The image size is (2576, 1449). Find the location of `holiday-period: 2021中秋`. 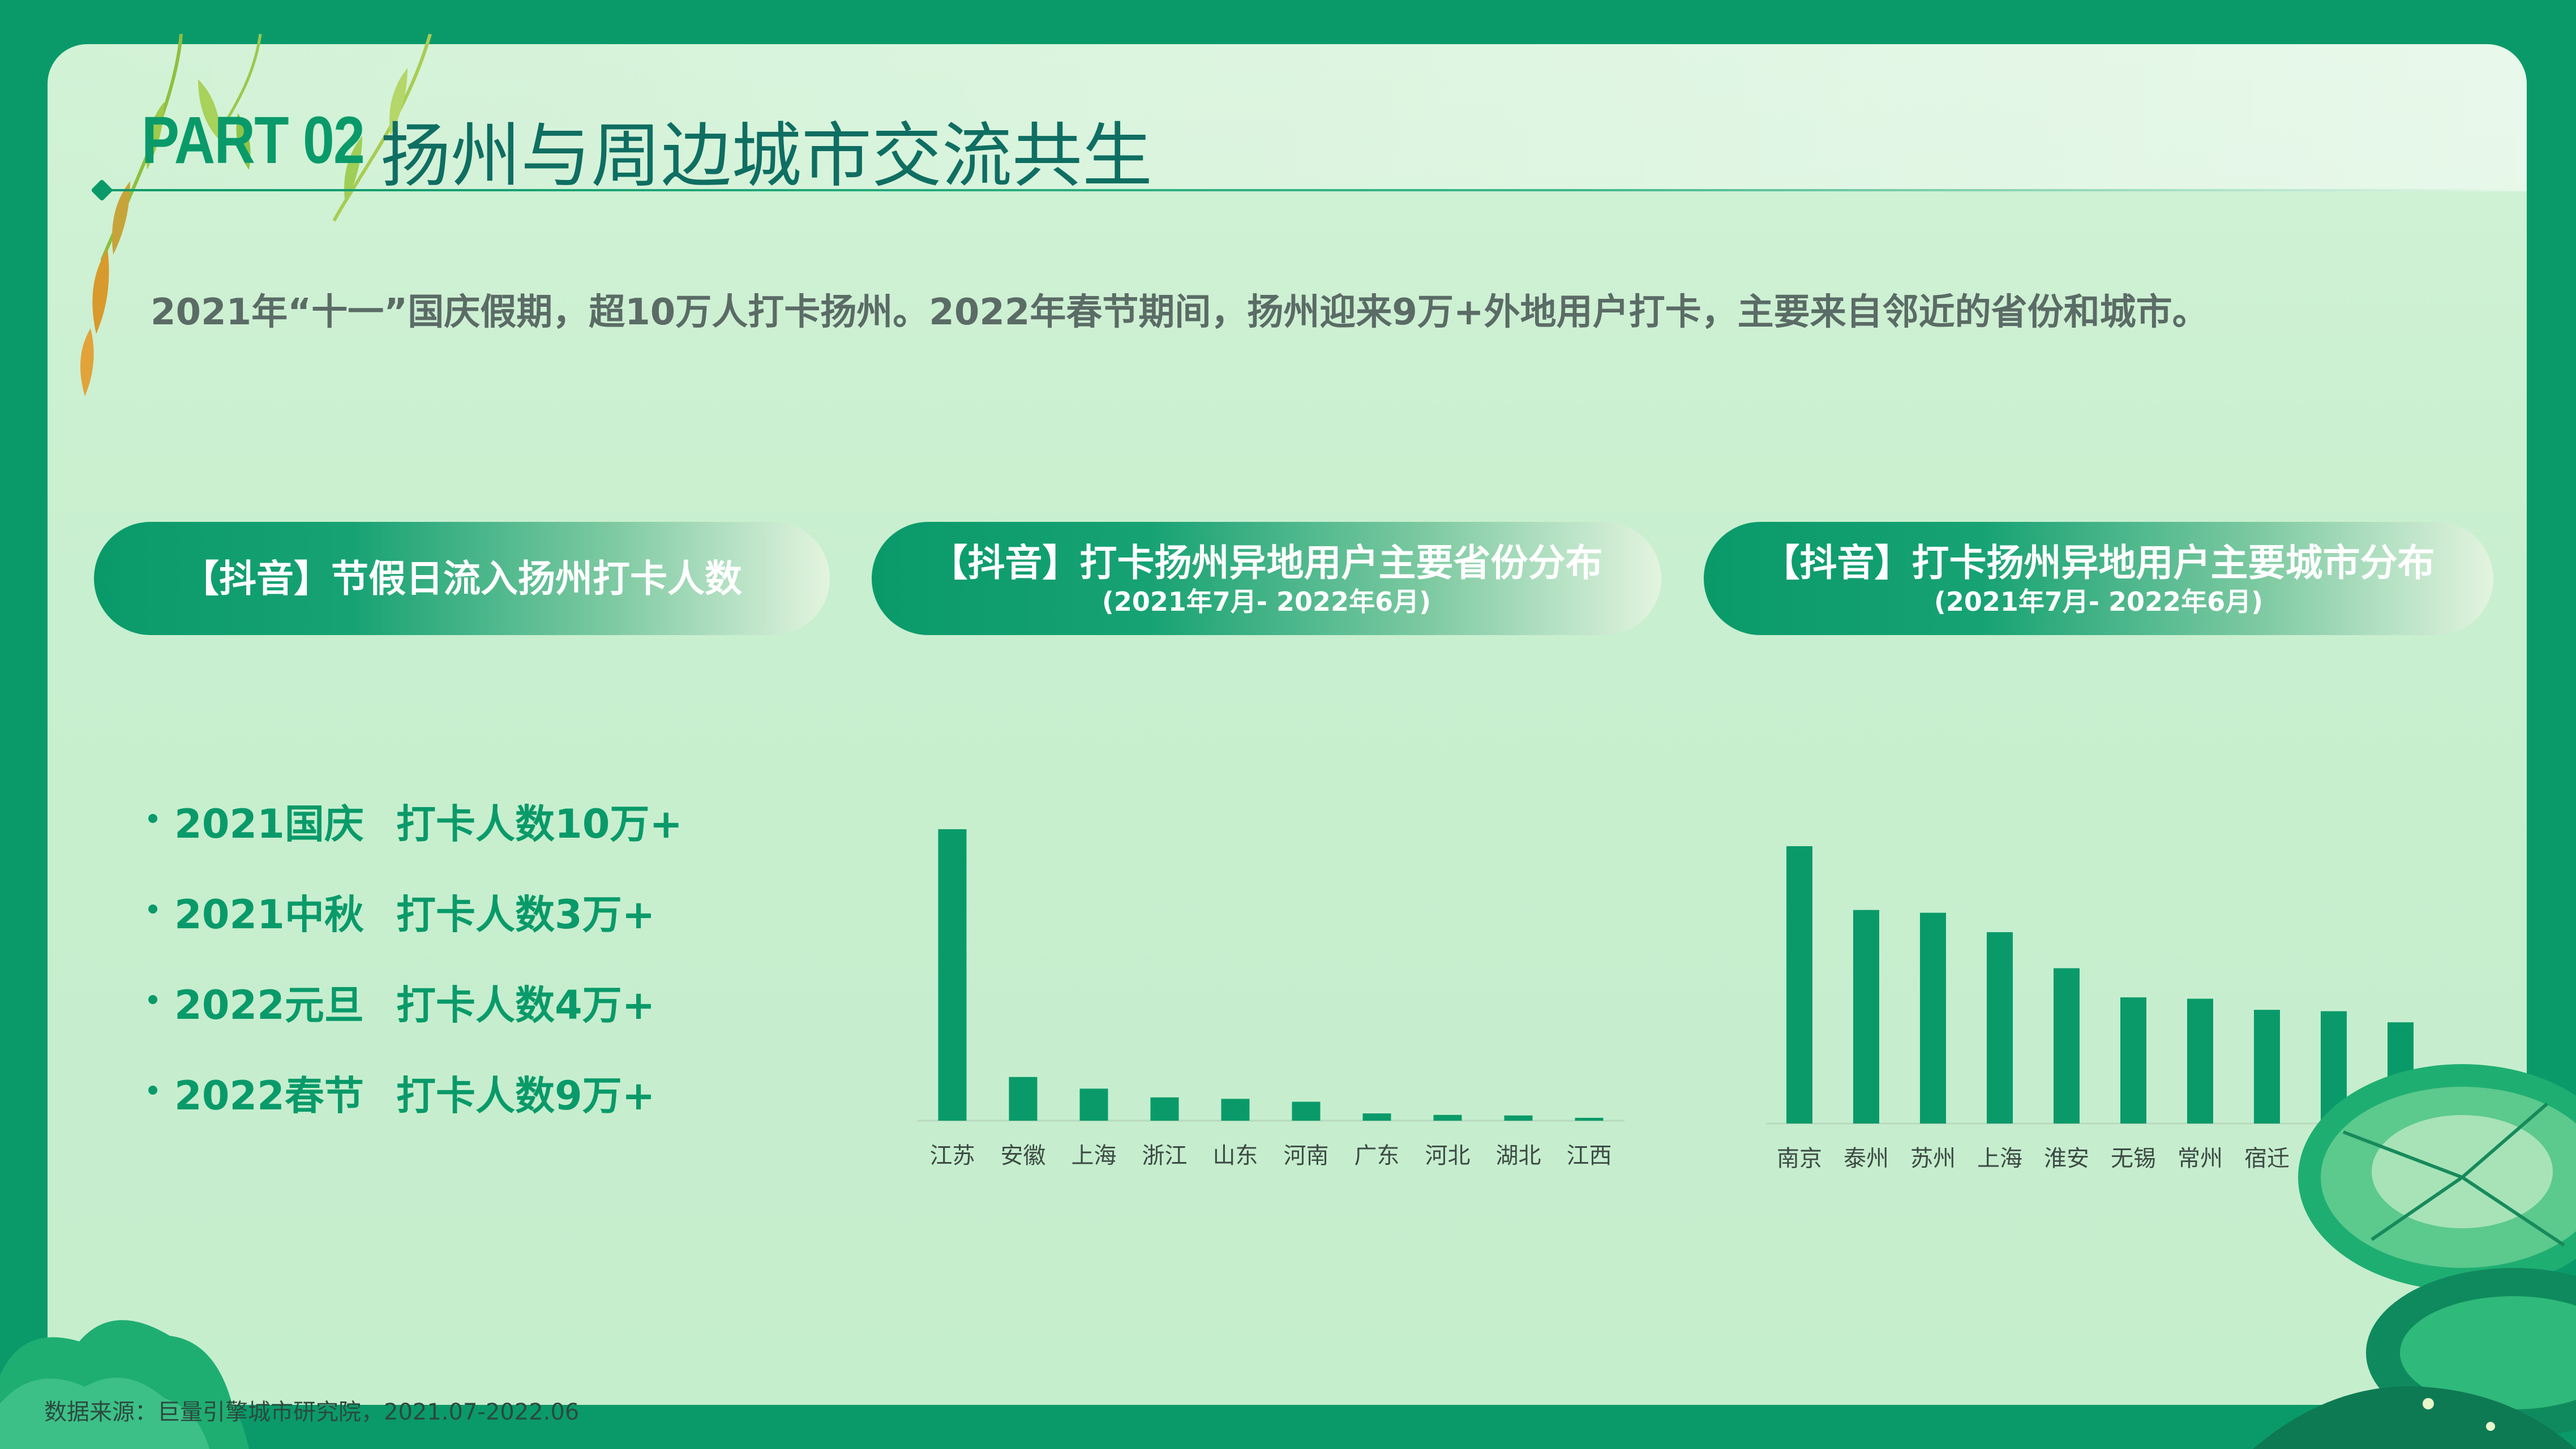

holiday-period: 2021中秋 is located at coordinates (269, 914).